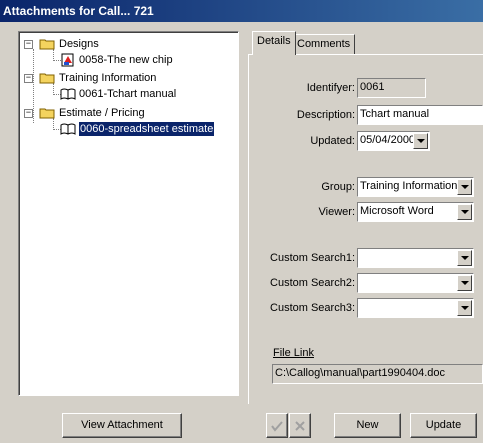  What do you see at coordinates (293, 353) in the screenshot?
I see `file-link-label: File Link` at bounding box center [293, 353].